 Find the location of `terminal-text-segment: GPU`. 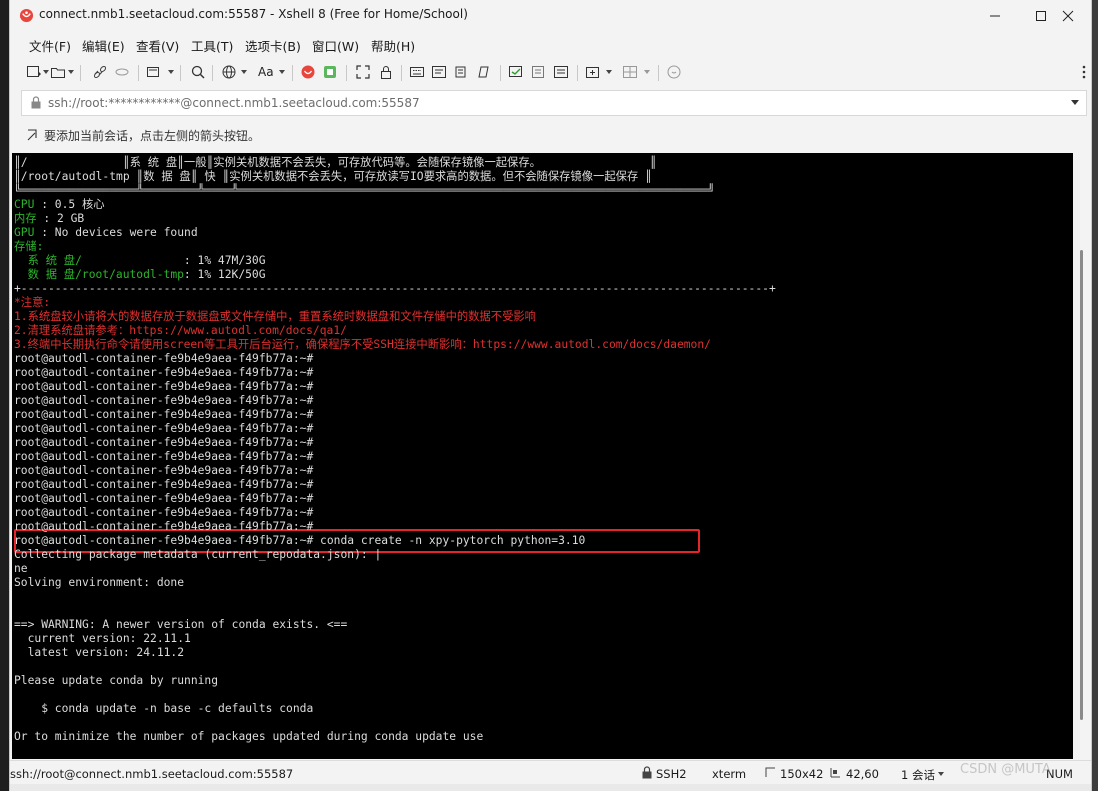

terminal-text-segment: GPU is located at coordinates (24, 232).